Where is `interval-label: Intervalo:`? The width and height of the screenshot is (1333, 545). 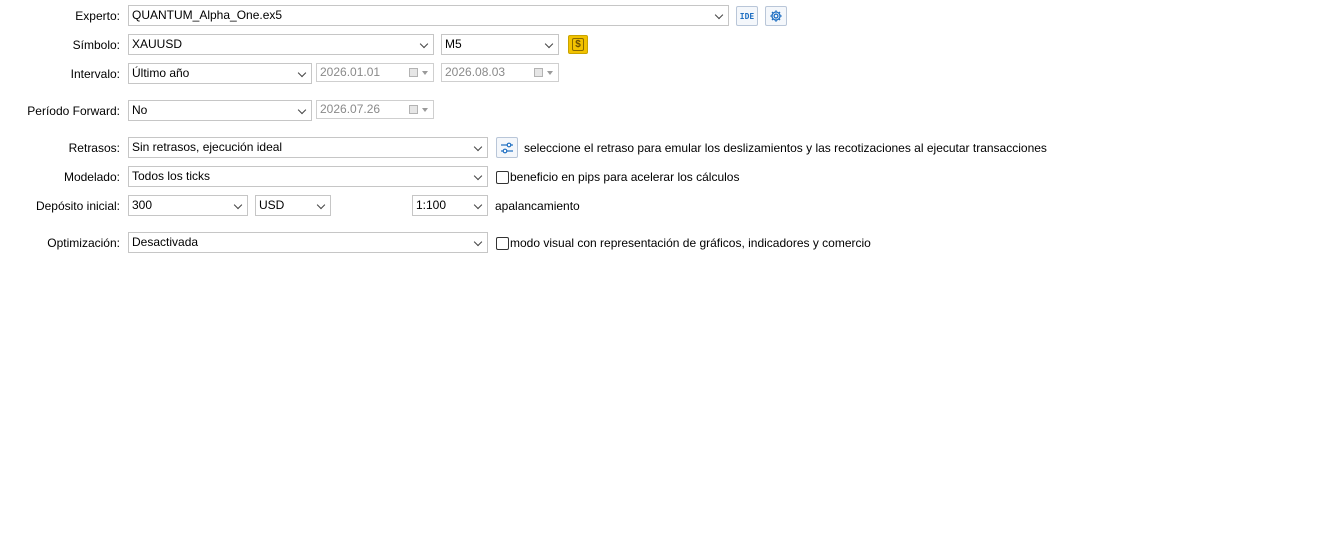
interval-label: Intervalo: is located at coordinates (95, 74).